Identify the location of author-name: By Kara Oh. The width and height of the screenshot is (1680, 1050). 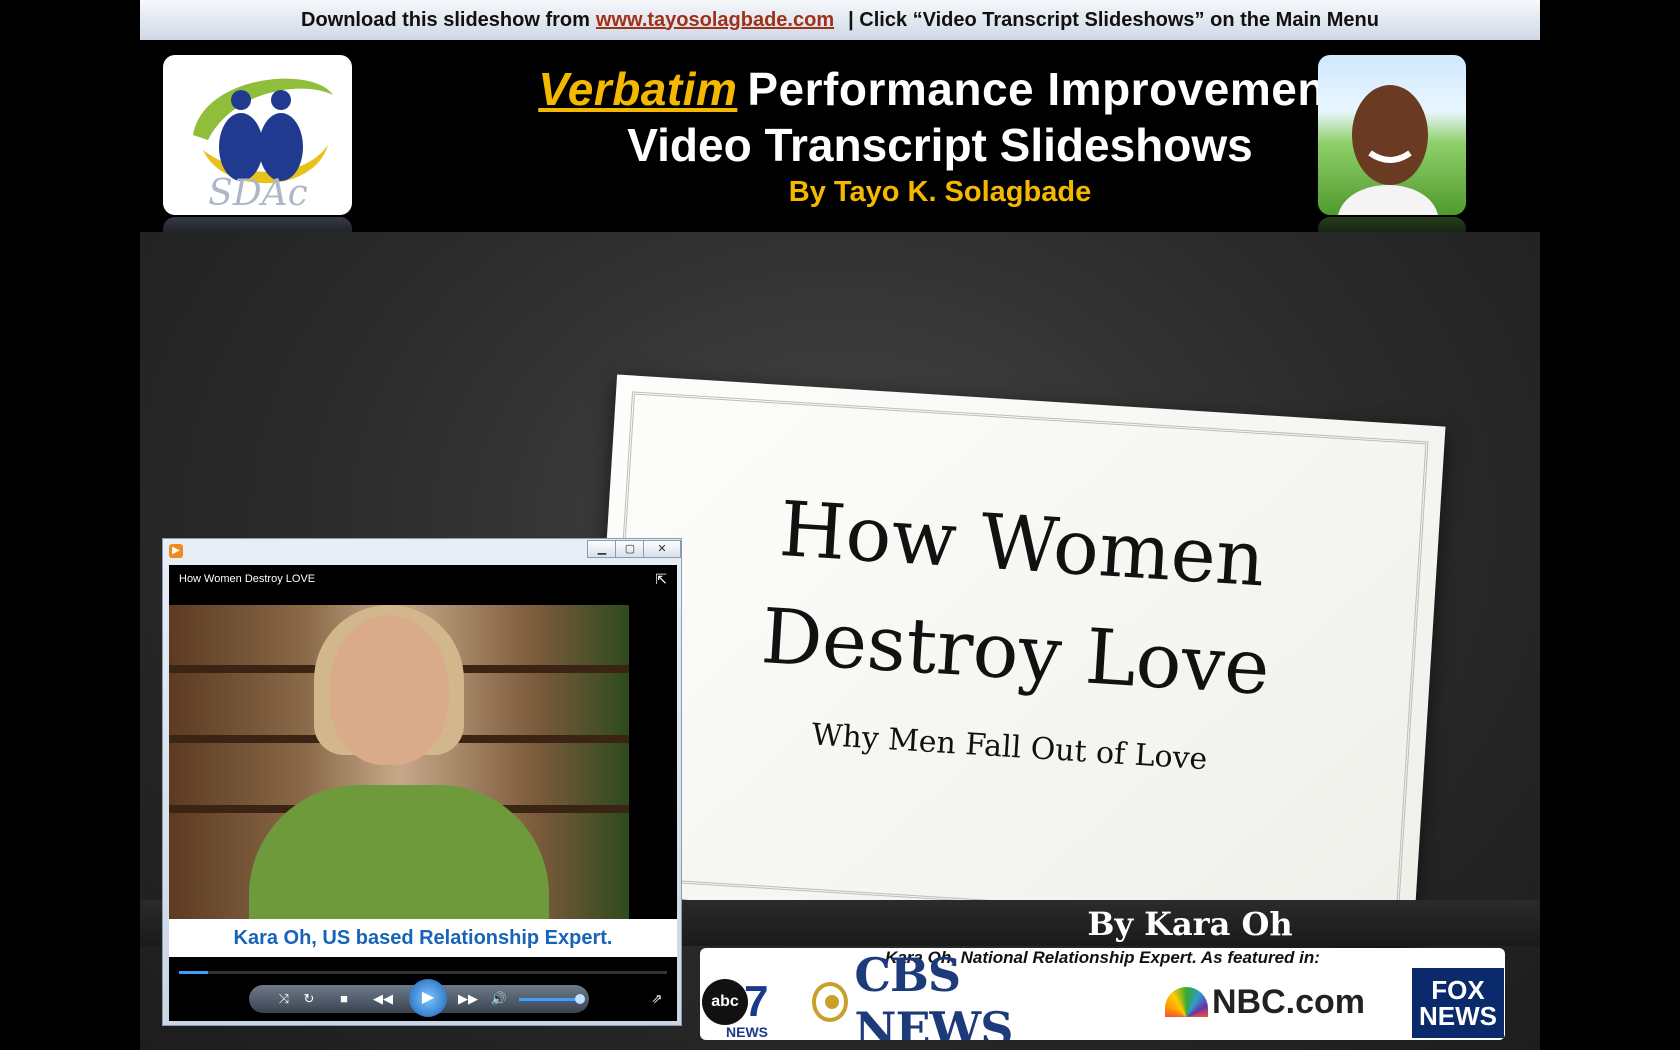
(1190, 924).